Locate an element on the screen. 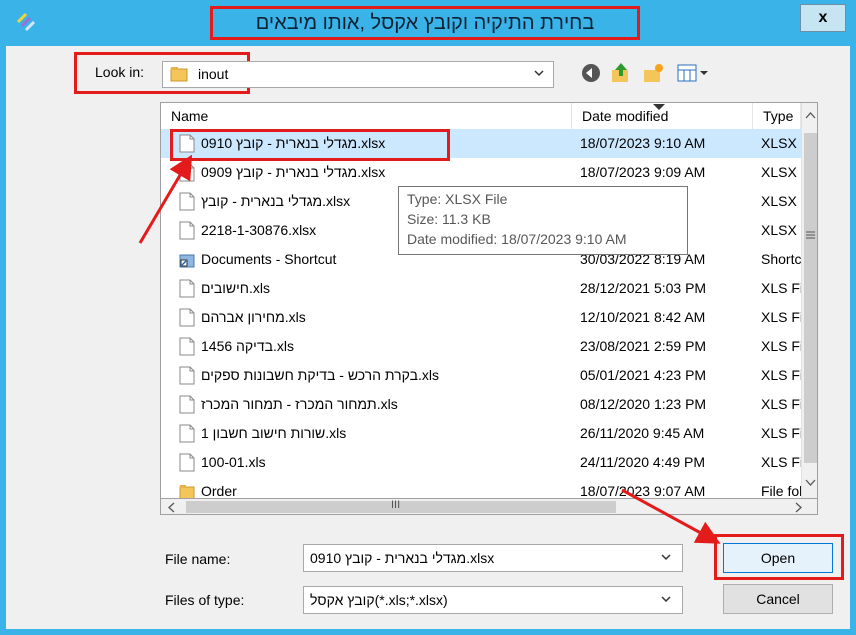 This screenshot has height=635, width=856. arrow-to-open is located at coordinates (671, 516).